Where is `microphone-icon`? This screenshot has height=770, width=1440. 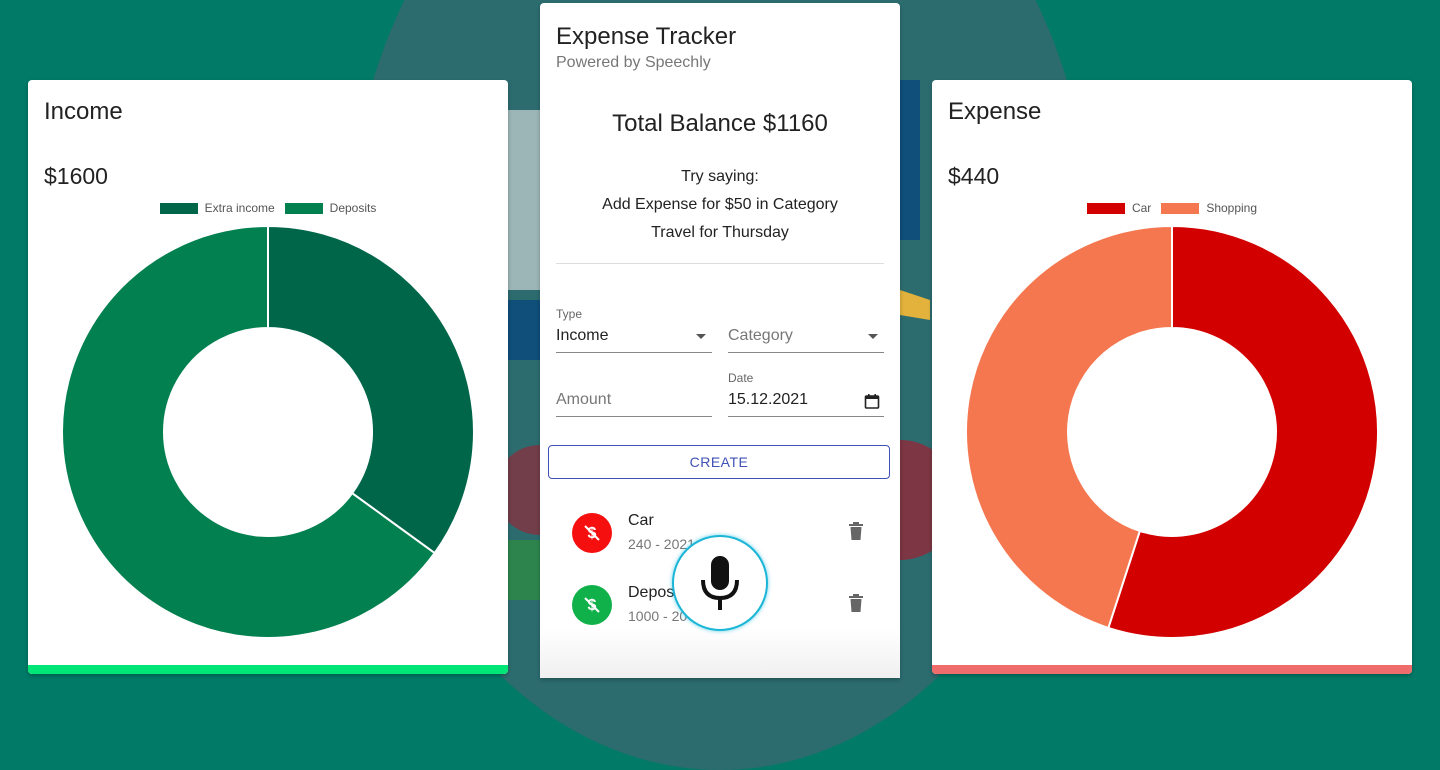 microphone-icon is located at coordinates (720, 583).